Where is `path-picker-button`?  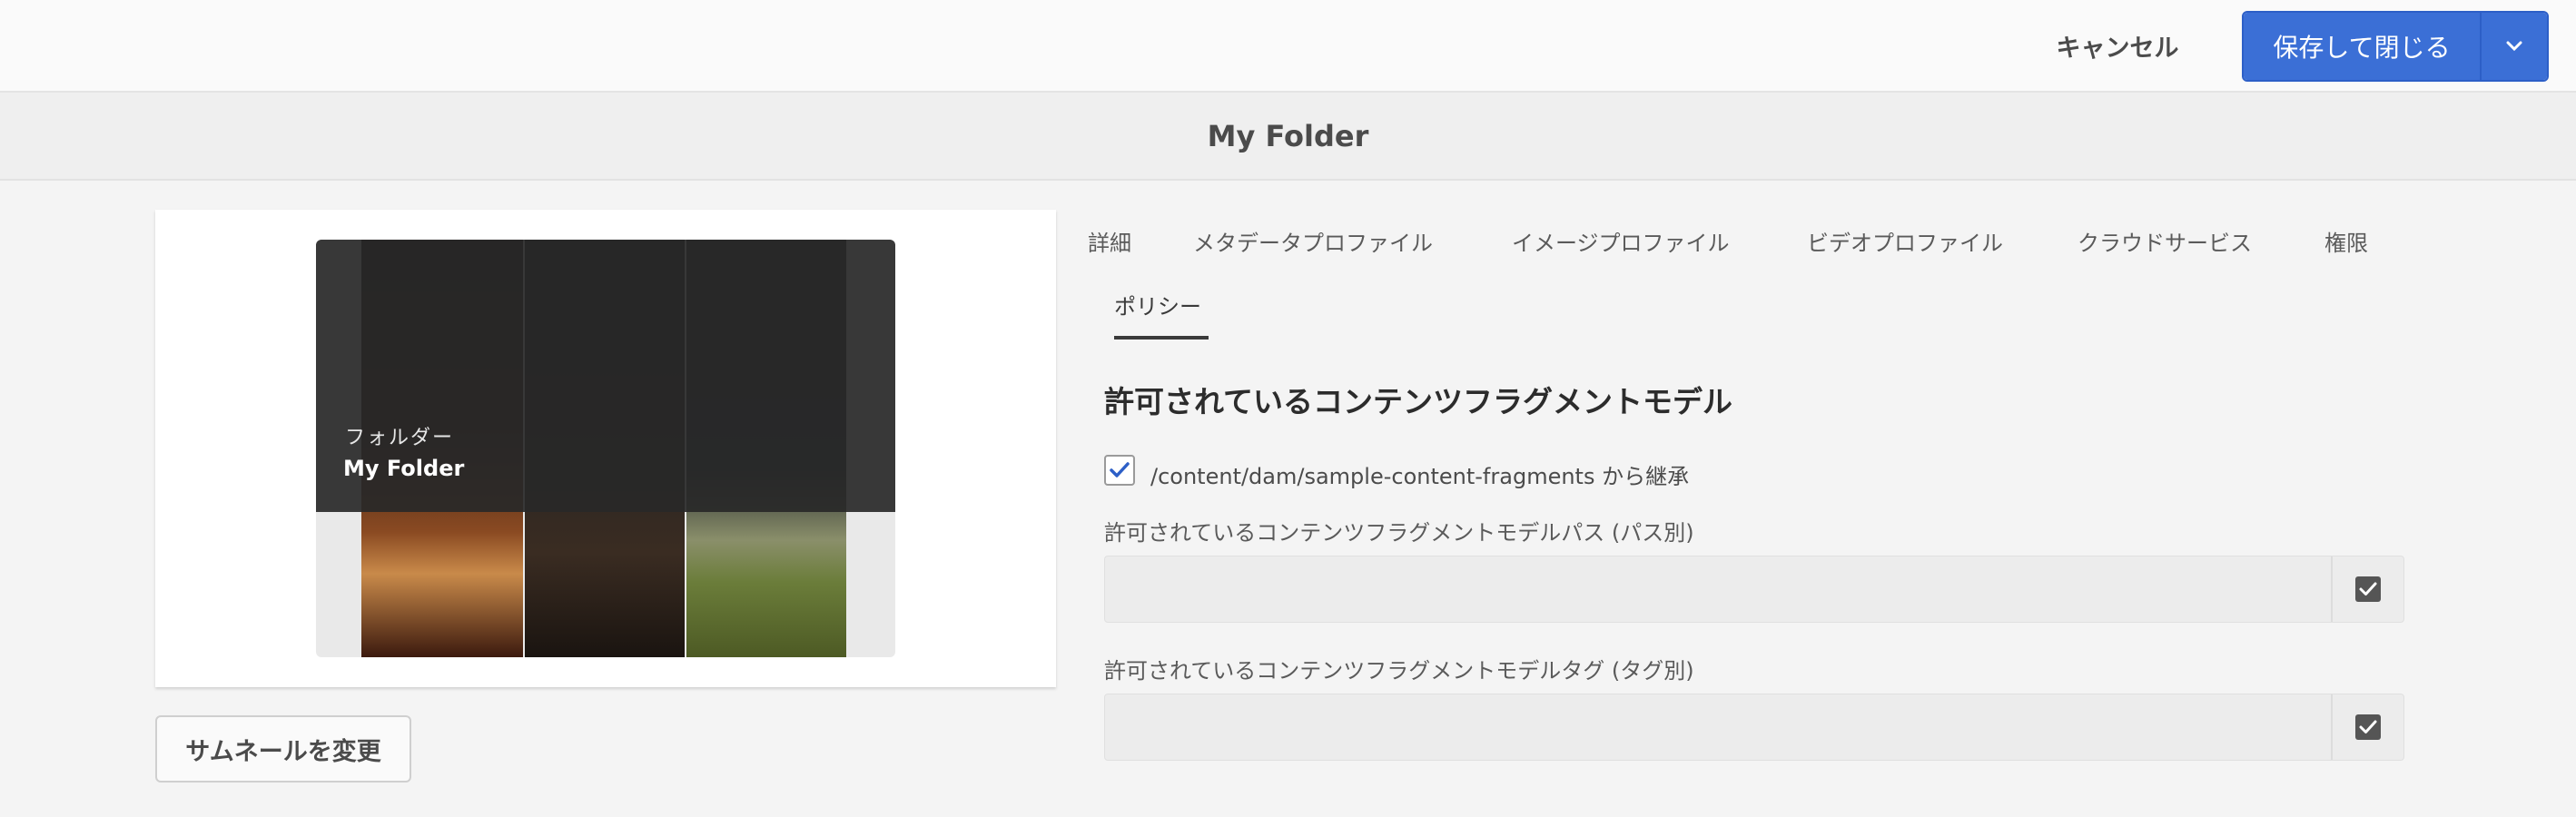 path-picker-button is located at coordinates (2367, 589).